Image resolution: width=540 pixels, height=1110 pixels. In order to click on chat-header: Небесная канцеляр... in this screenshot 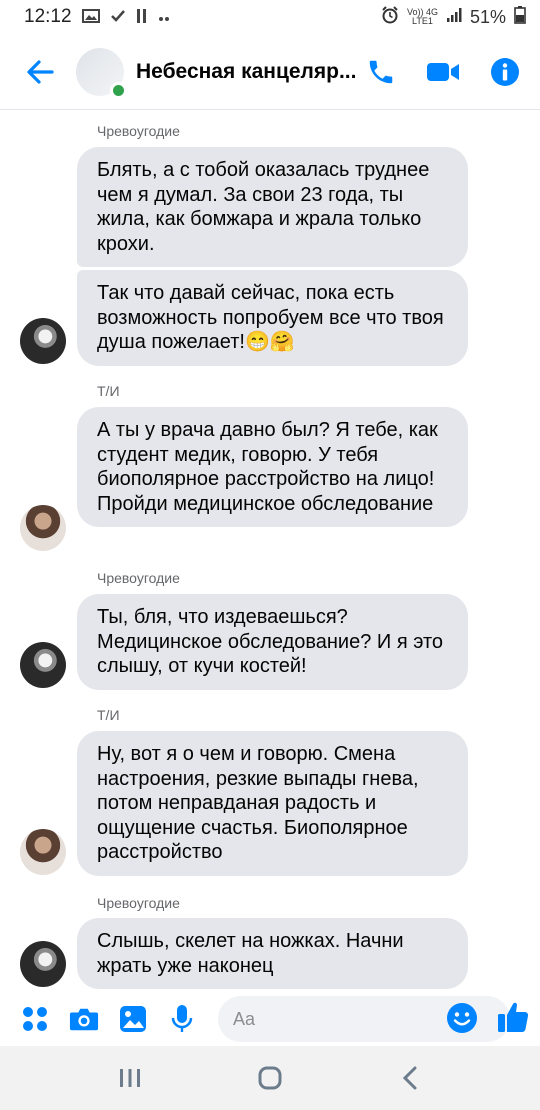, I will do `click(270, 72)`.